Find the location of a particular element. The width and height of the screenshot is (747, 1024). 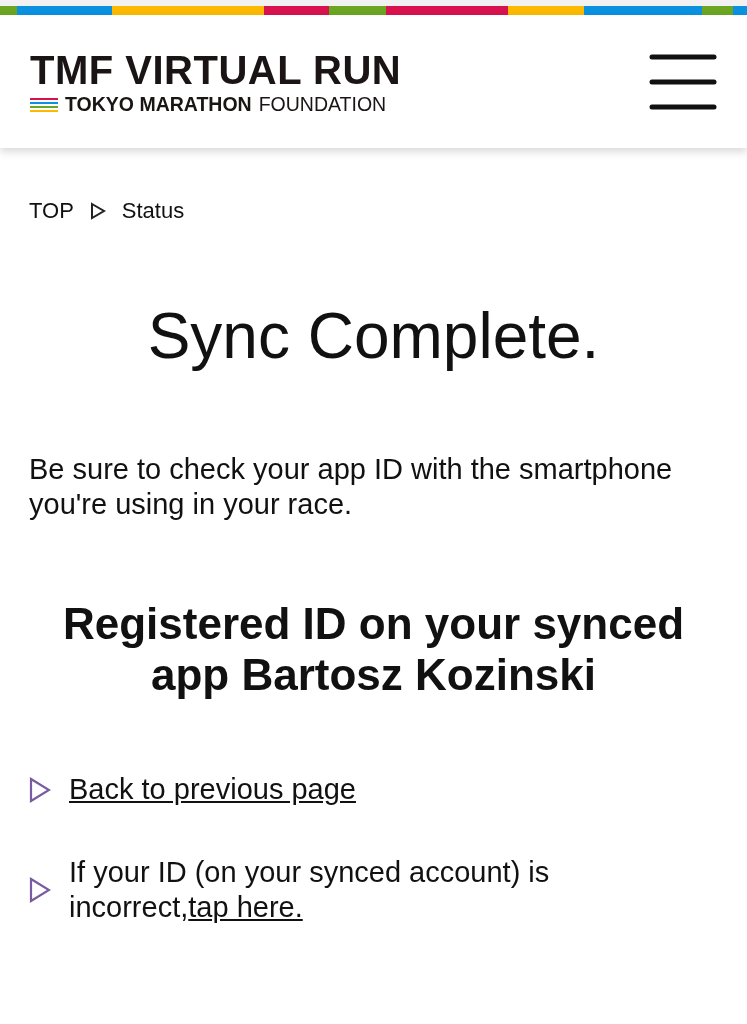

breadcrumb-item: Status is located at coordinates (153, 211).